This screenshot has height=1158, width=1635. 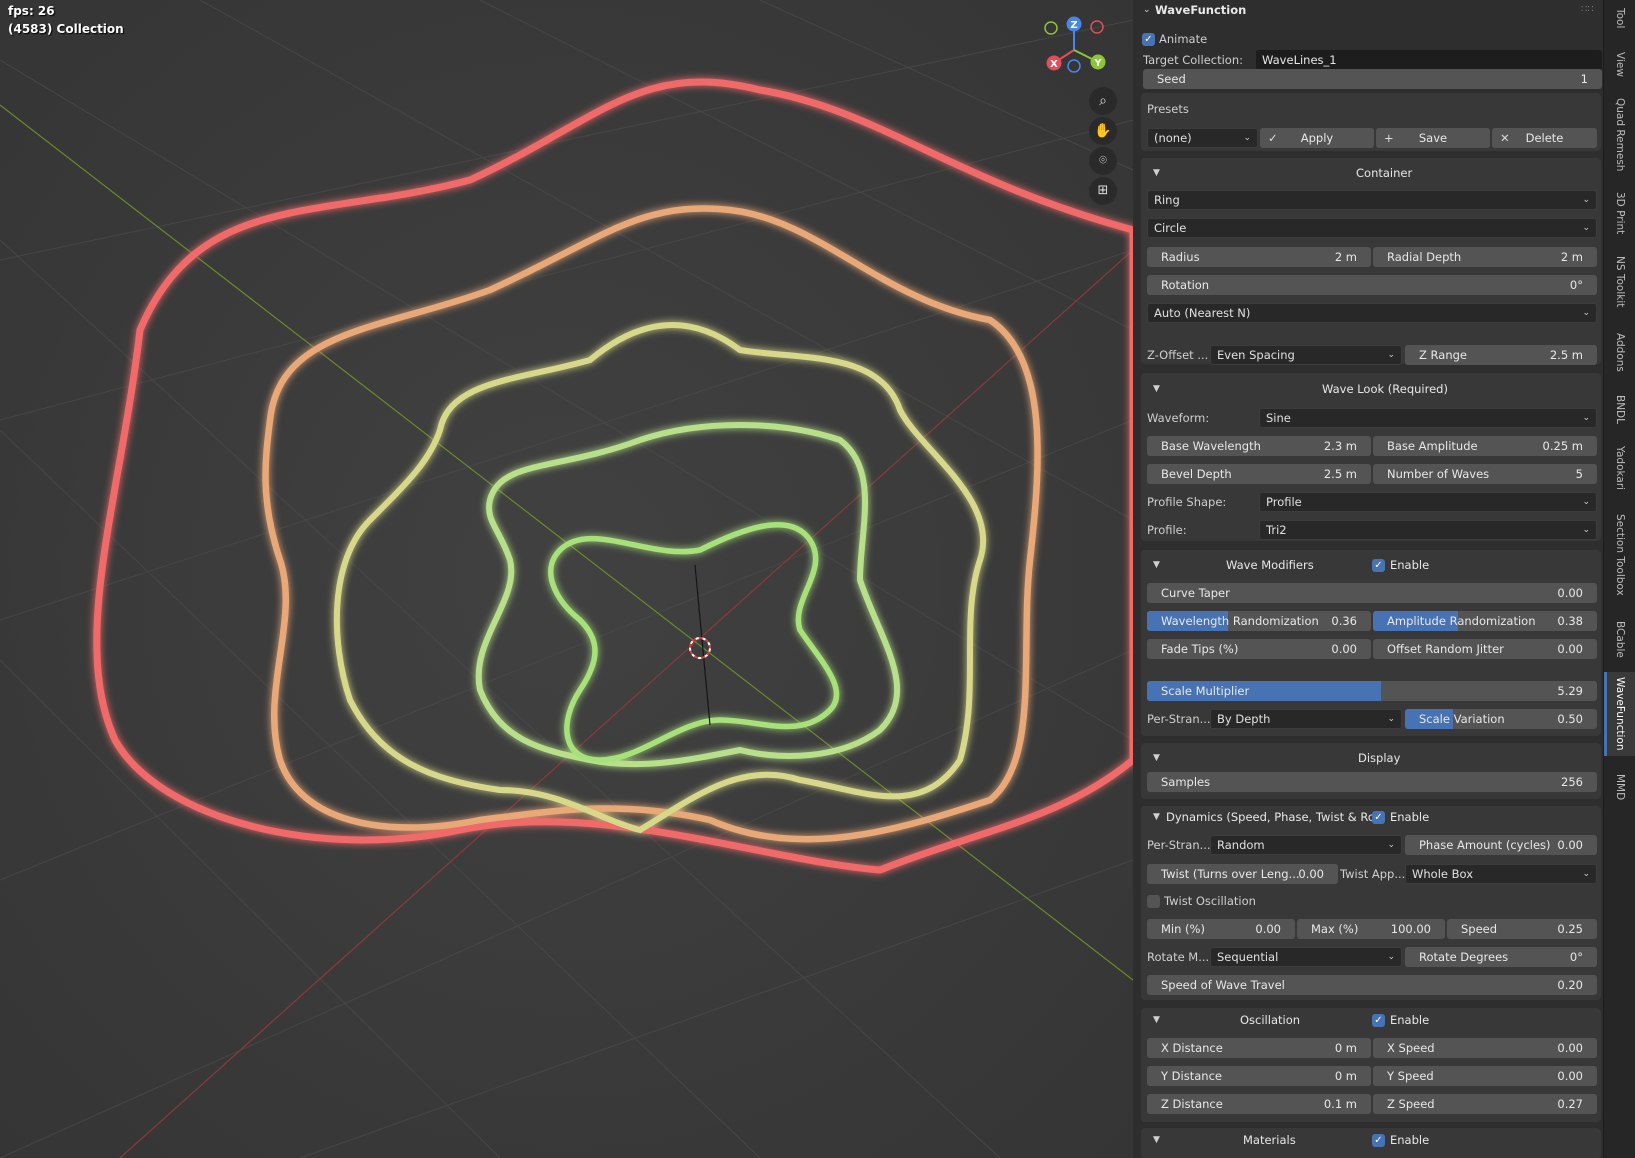 What do you see at coordinates (1156, 565) in the screenshot?
I see `wave-modifiers-collapse-icon: ▼` at bounding box center [1156, 565].